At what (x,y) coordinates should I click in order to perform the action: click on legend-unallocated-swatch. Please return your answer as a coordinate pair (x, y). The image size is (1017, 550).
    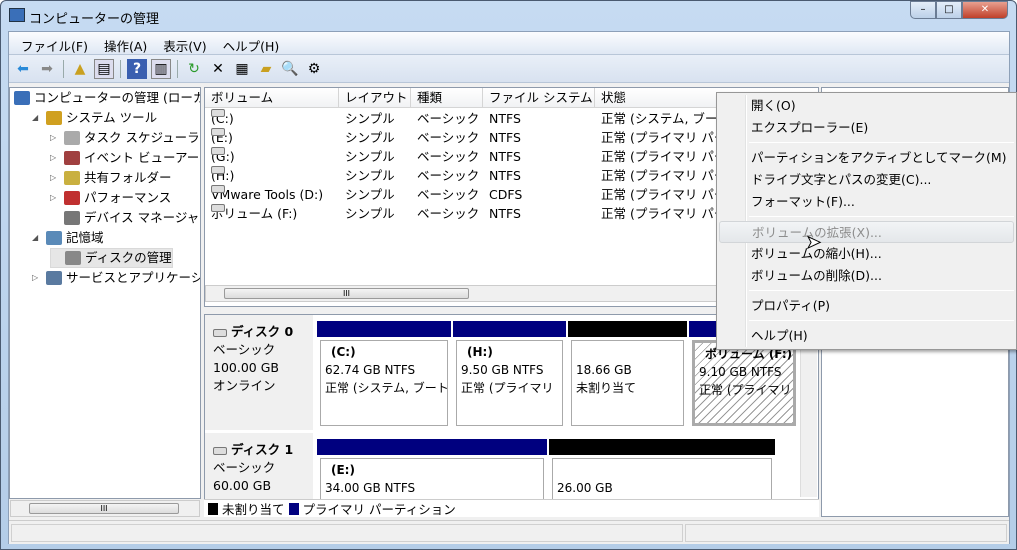
    Looking at the image, I should click on (213, 508).